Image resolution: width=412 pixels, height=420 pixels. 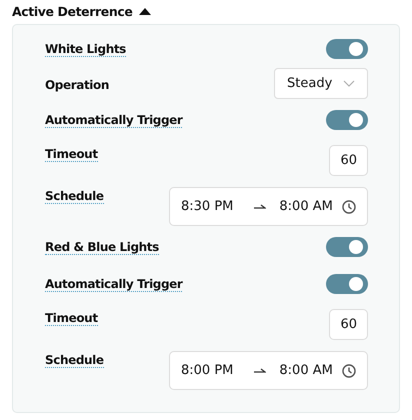 I want to click on dropdown-value: Steady, so click(x=309, y=83).